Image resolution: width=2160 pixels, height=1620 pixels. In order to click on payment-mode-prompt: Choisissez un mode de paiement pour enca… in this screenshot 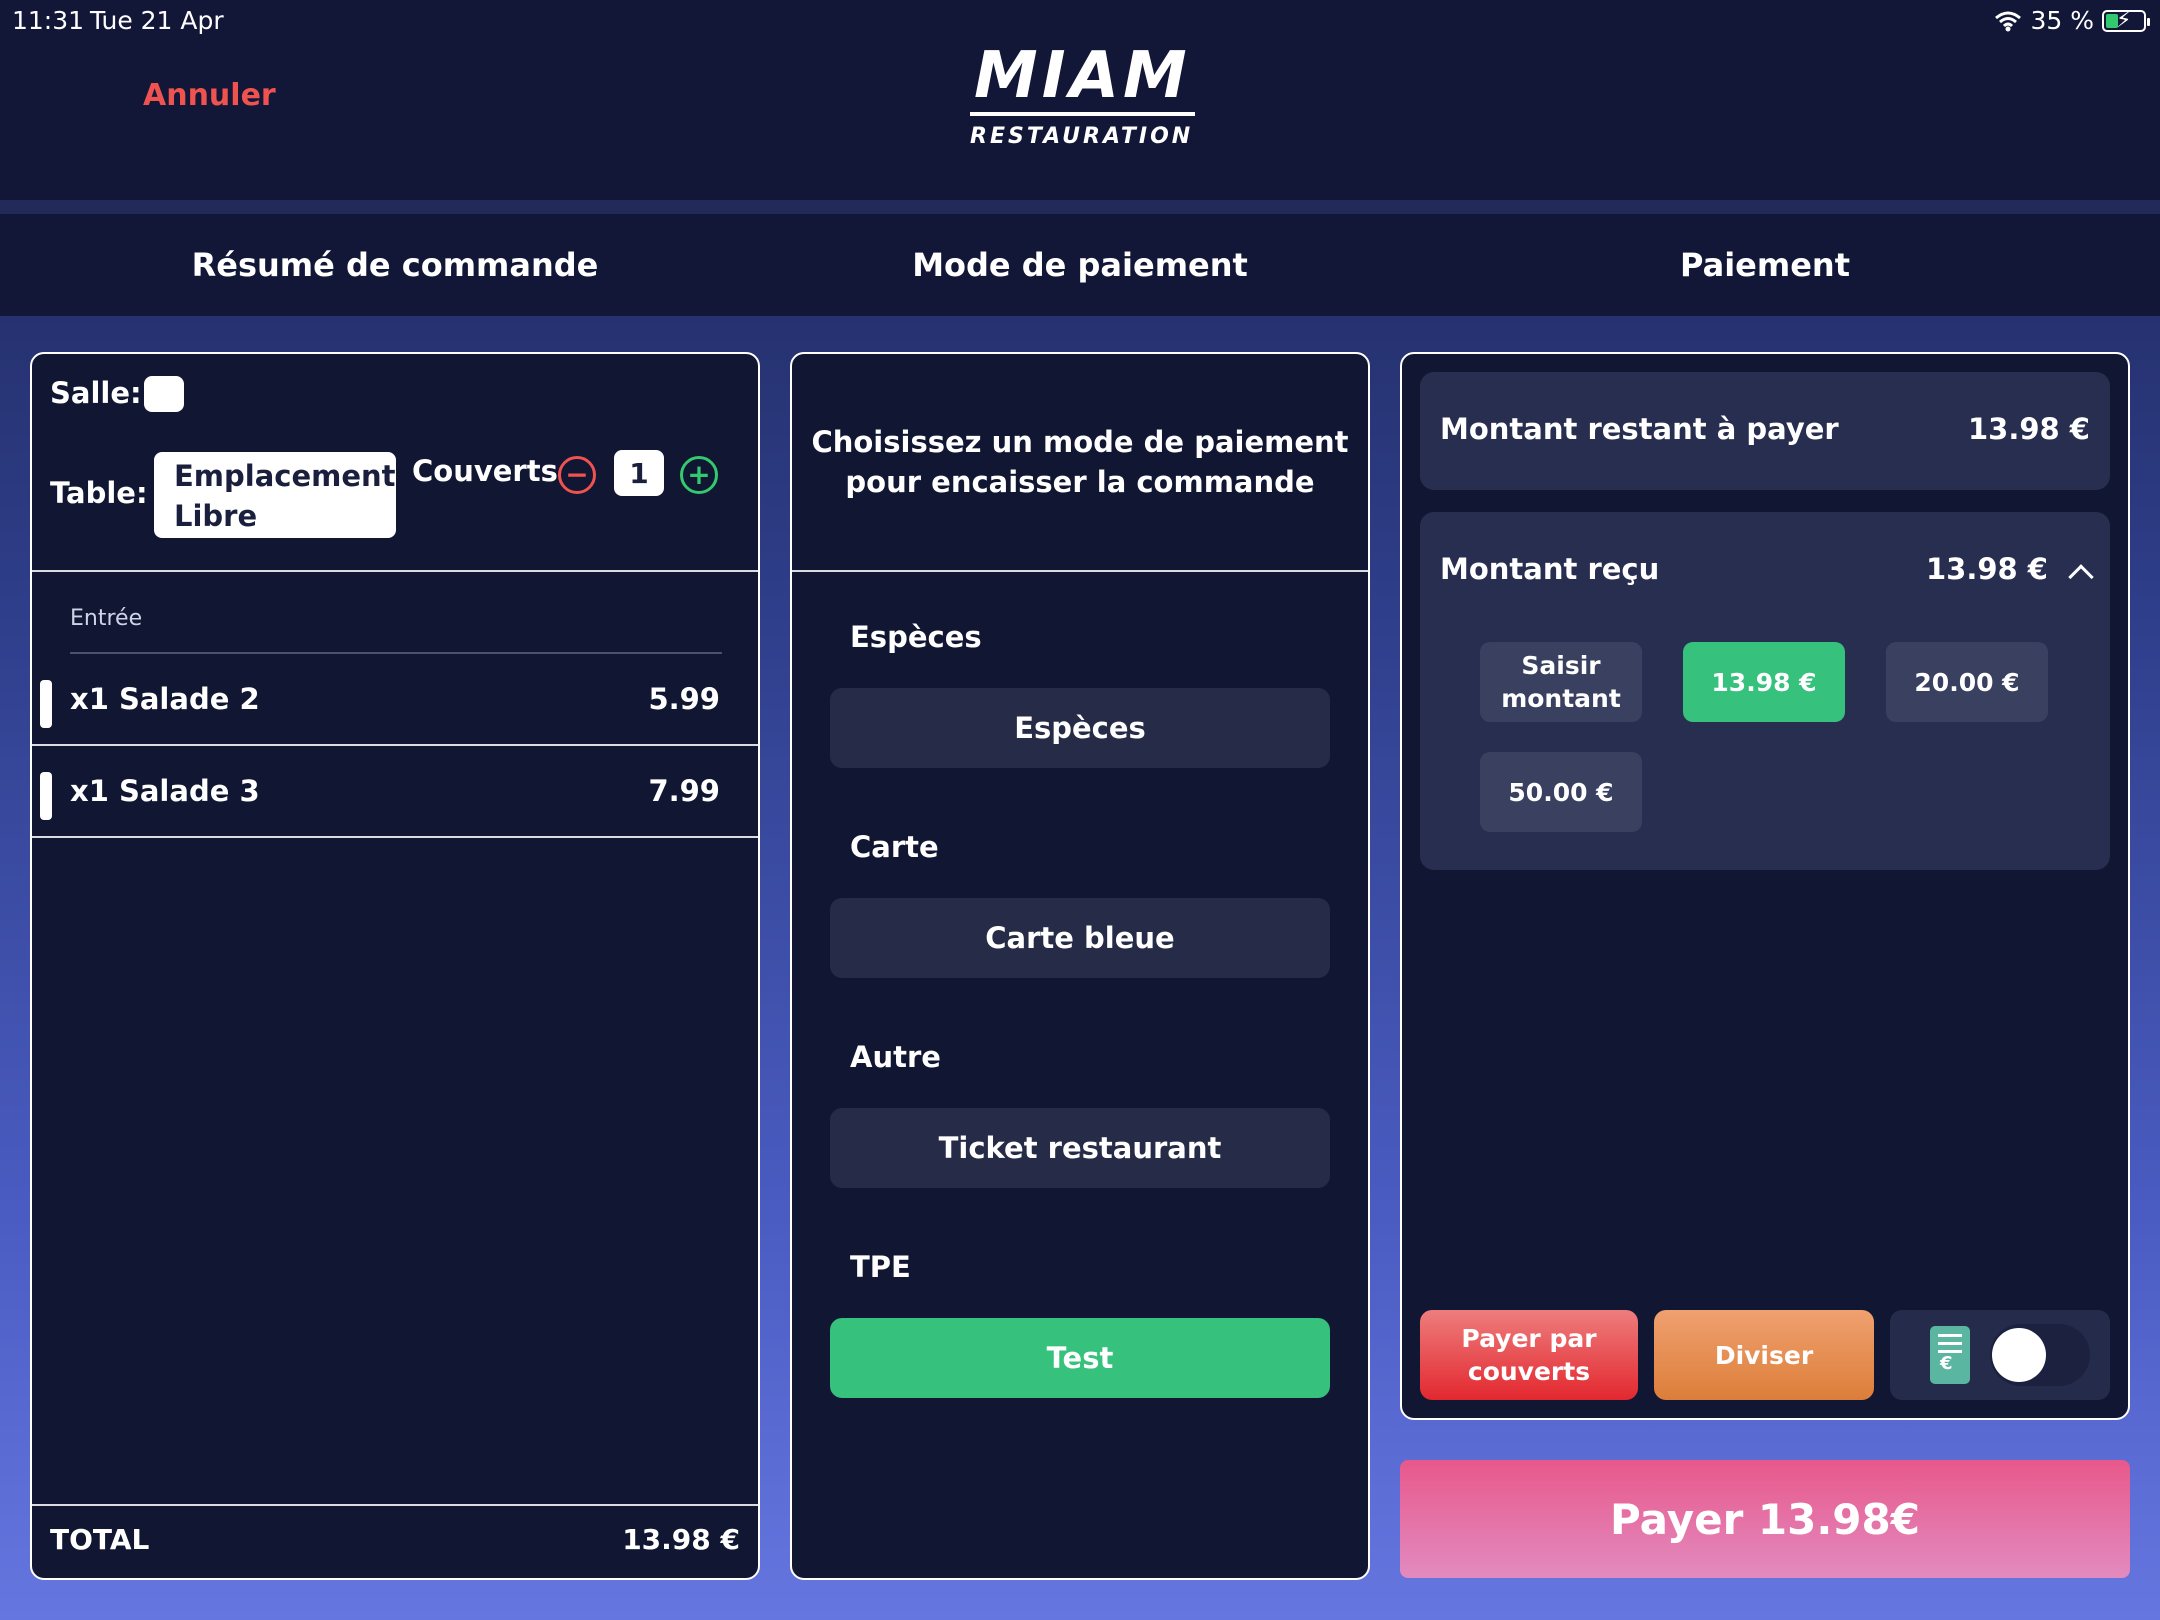, I will do `click(1080, 462)`.